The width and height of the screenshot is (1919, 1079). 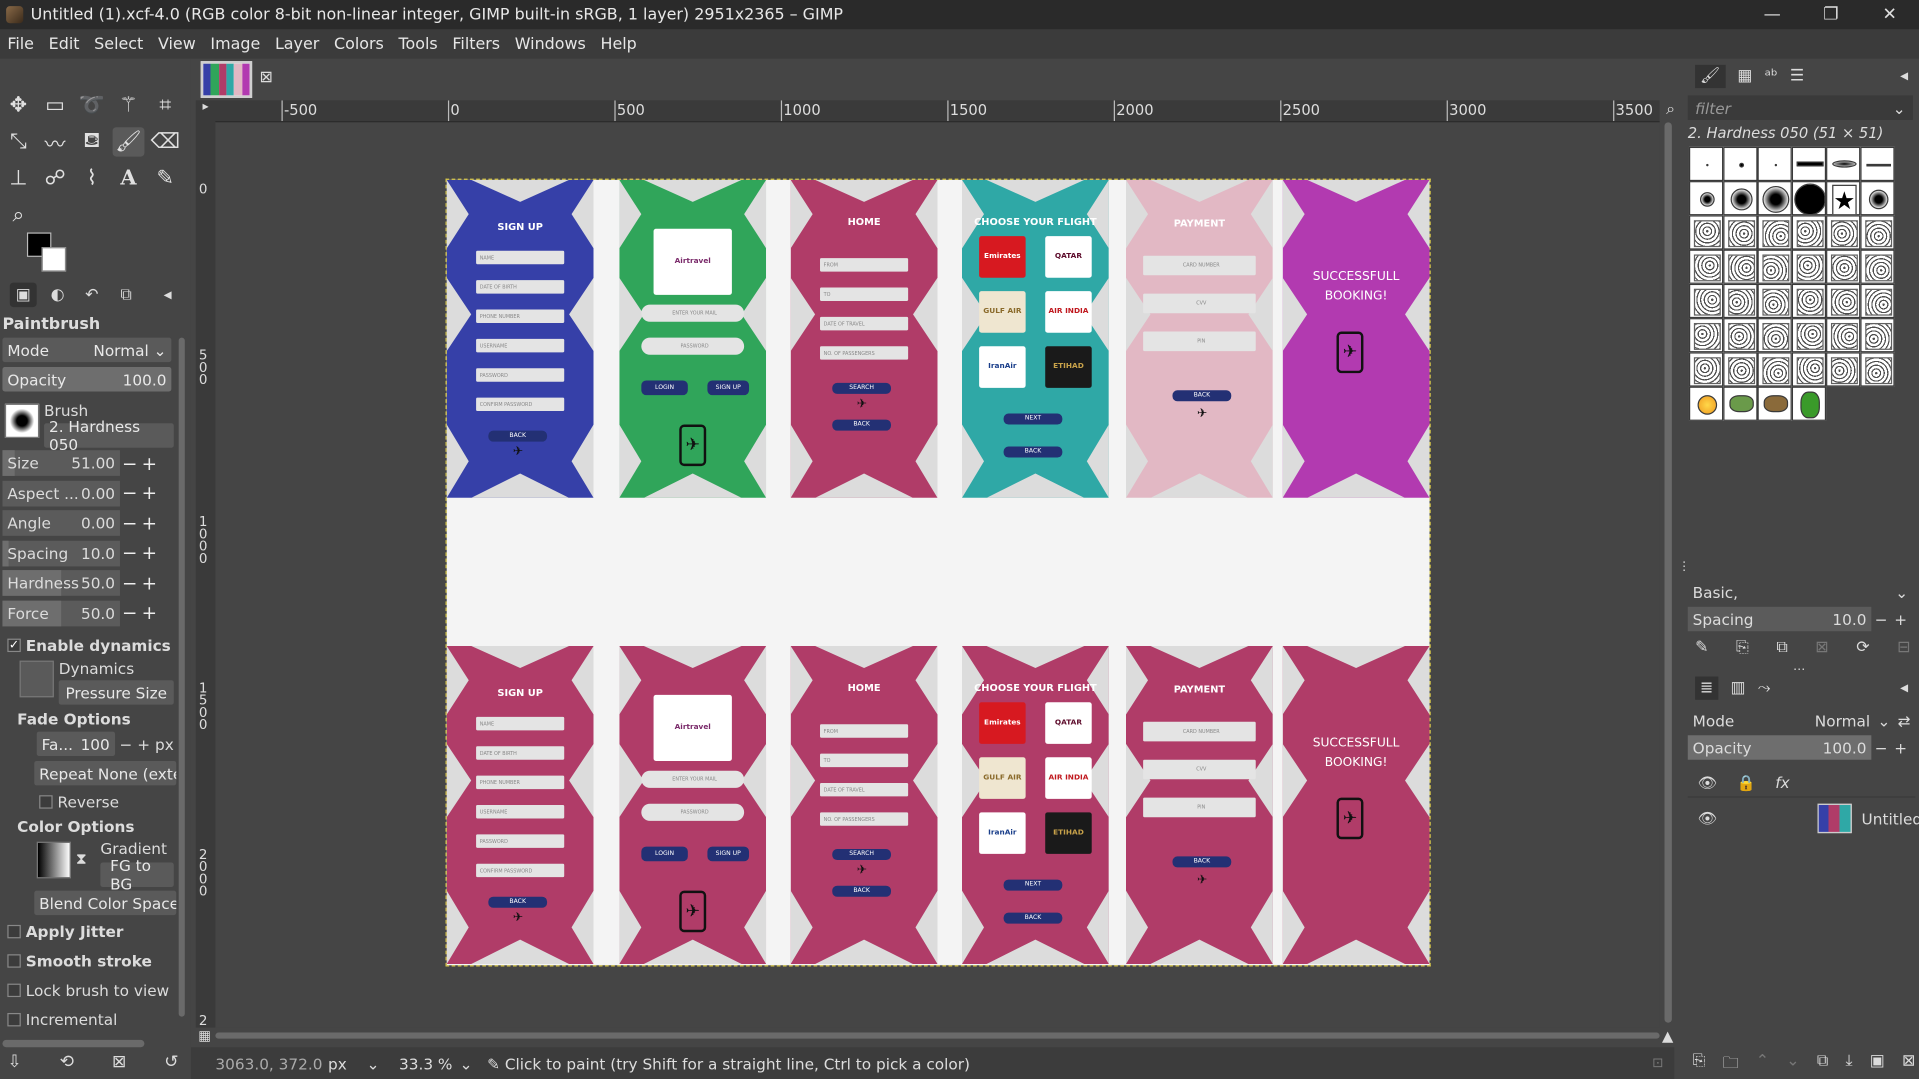 What do you see at coordinates (205, 575) in the screenshot?
I see `vertical-ruler: 0 500 1000 1500 2000 2` at bounding box center [205, 575].